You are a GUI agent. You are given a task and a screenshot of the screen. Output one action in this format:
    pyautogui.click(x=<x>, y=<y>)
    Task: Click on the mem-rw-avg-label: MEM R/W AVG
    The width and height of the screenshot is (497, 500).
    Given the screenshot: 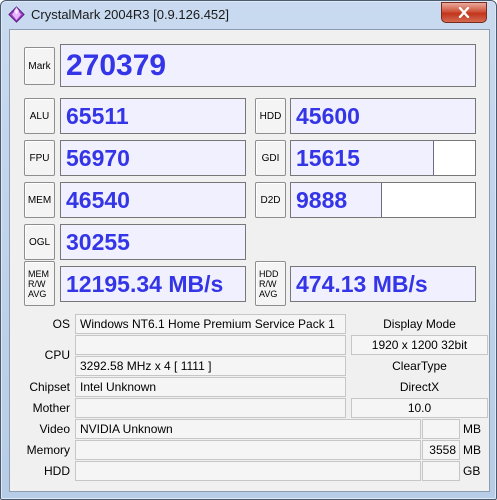 What is the action you would take?
    pyautogui.click(x=39, y=283)
    